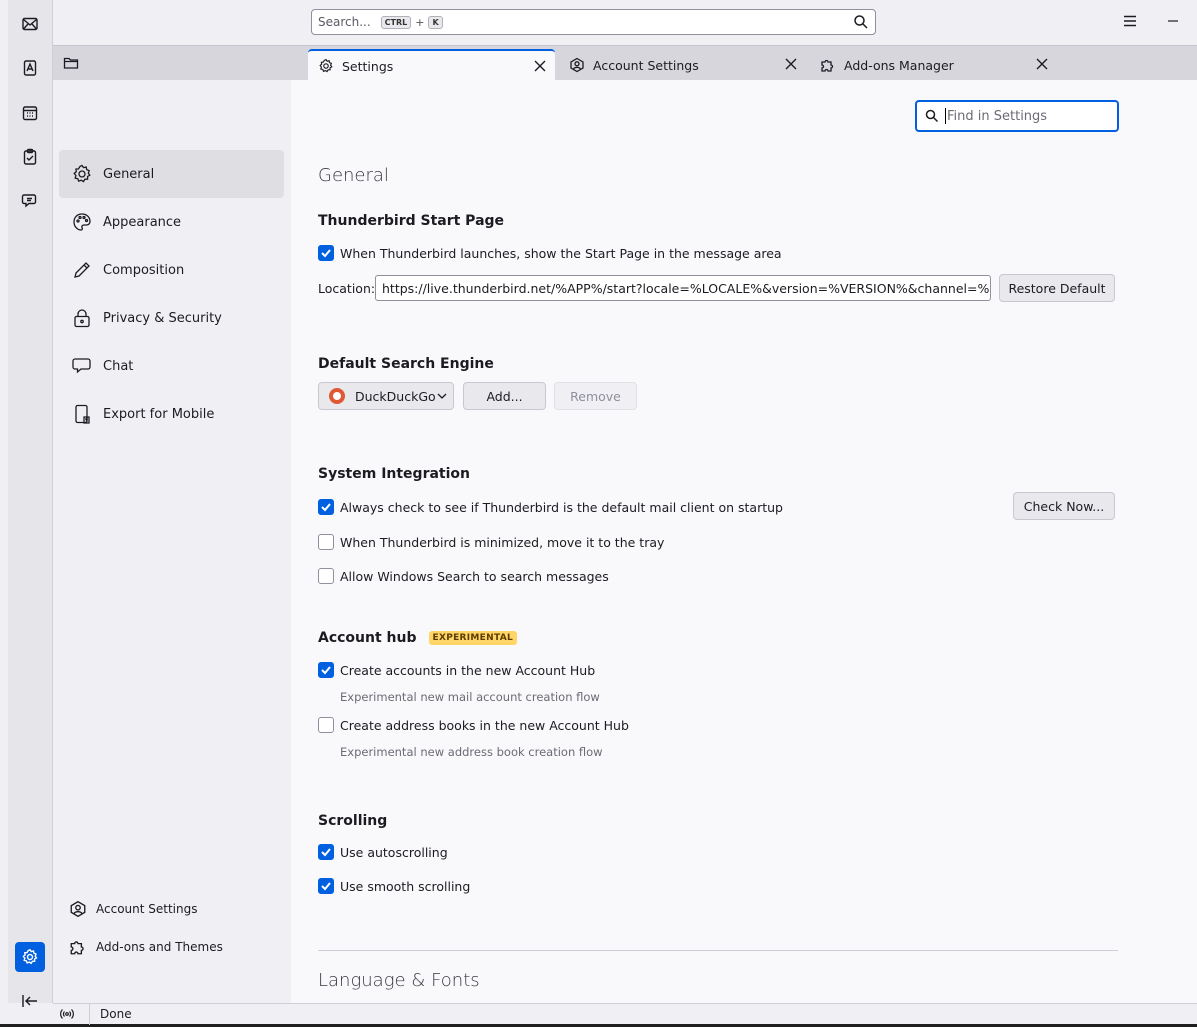  What do you see at coordinates (577, 65) in the screenshot?
I see `account-icon` at bounding box center [577, 65].